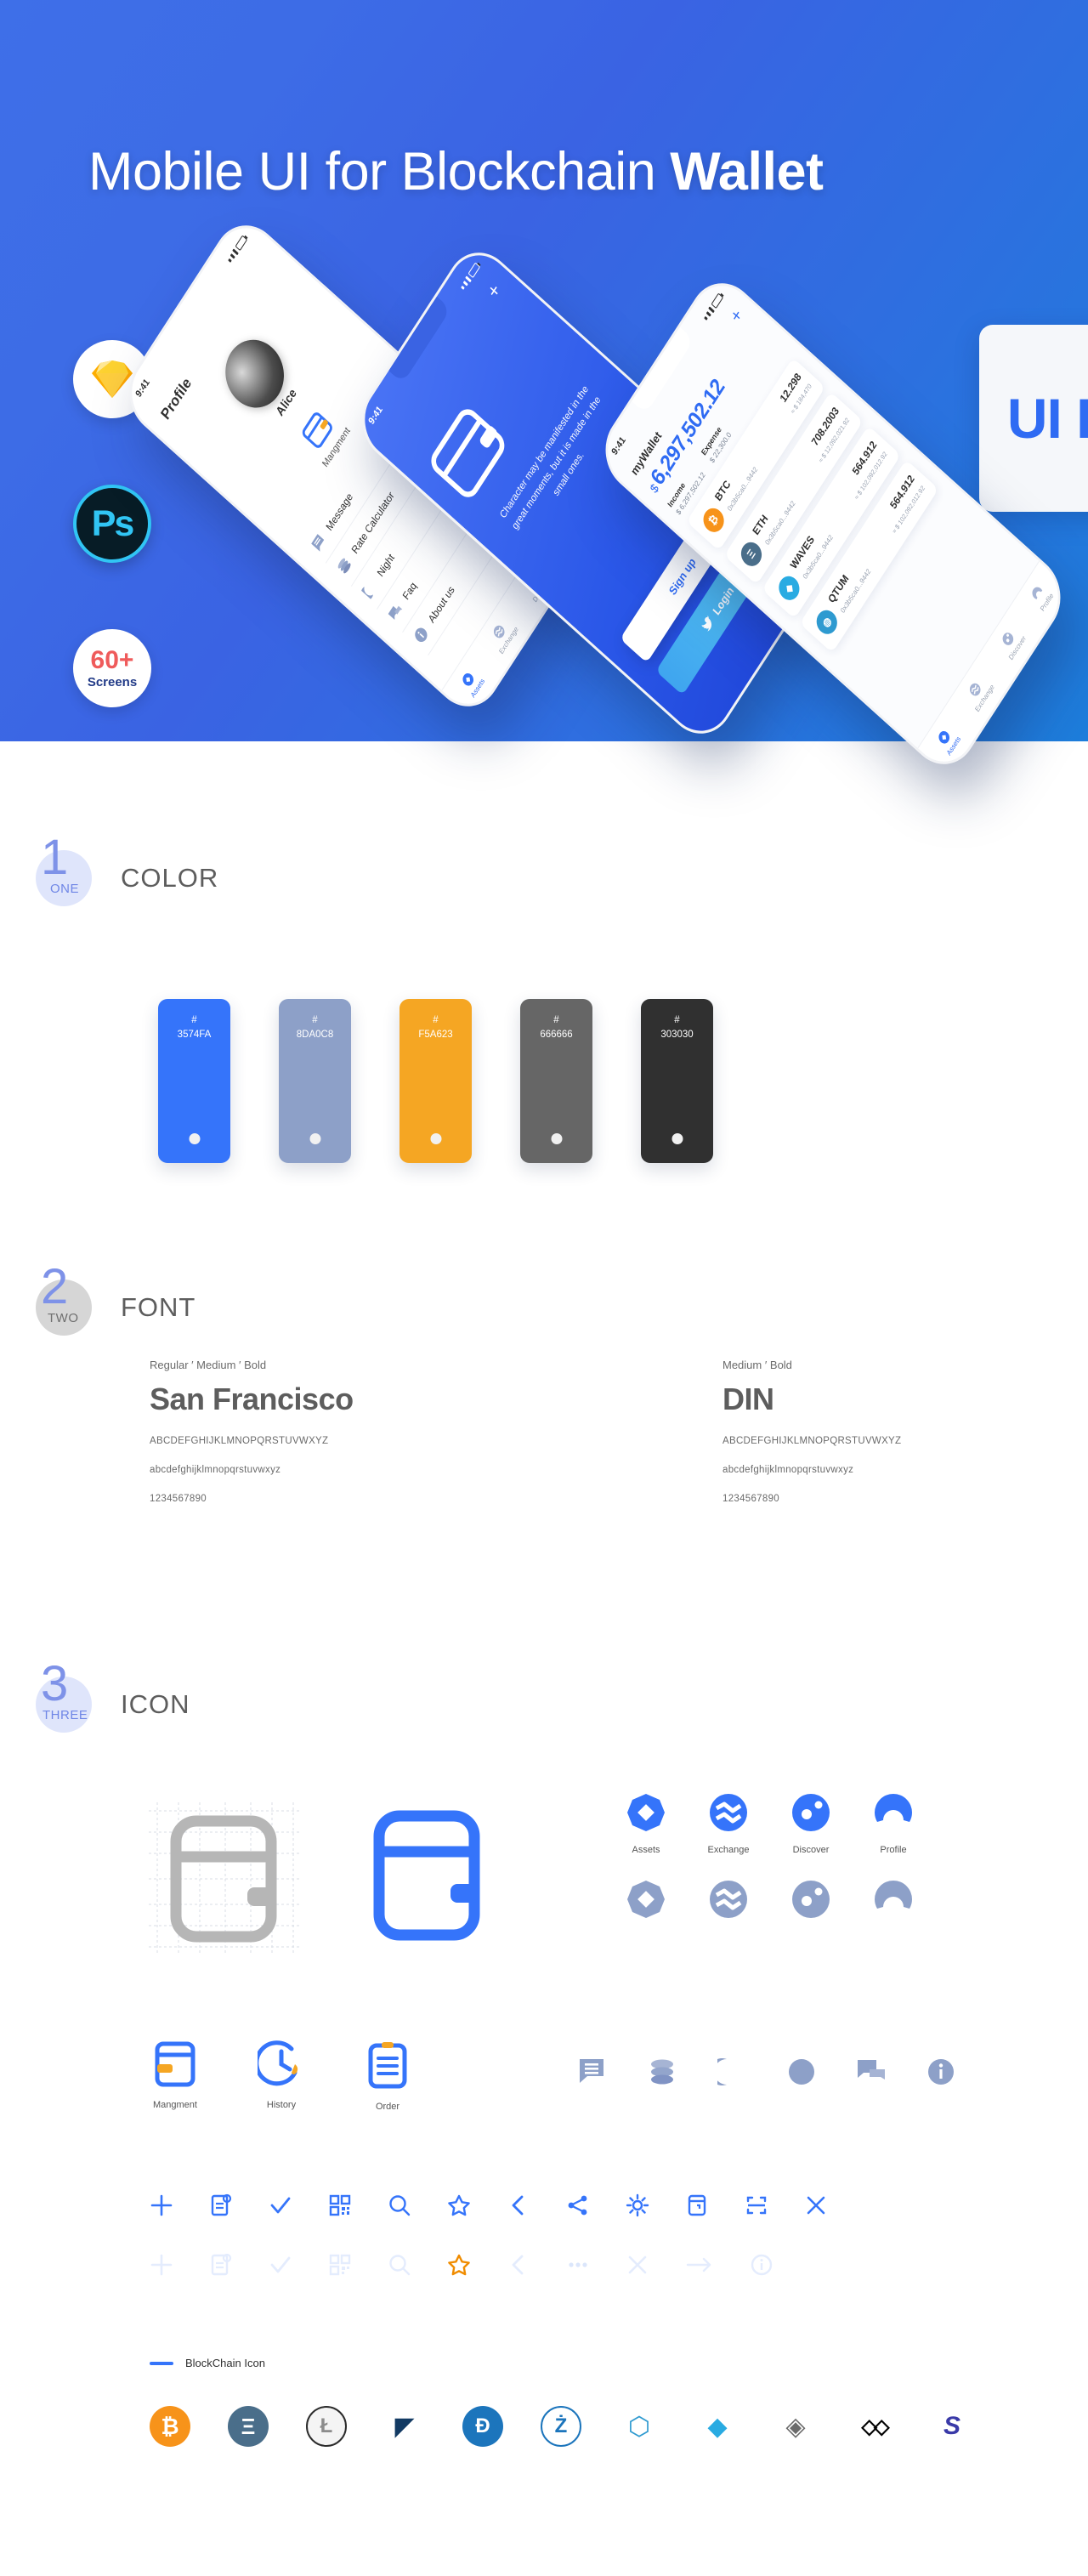 The width and height of the screenshot is (1088, 2576). I want to click on share-icon, so click(578, 2205).